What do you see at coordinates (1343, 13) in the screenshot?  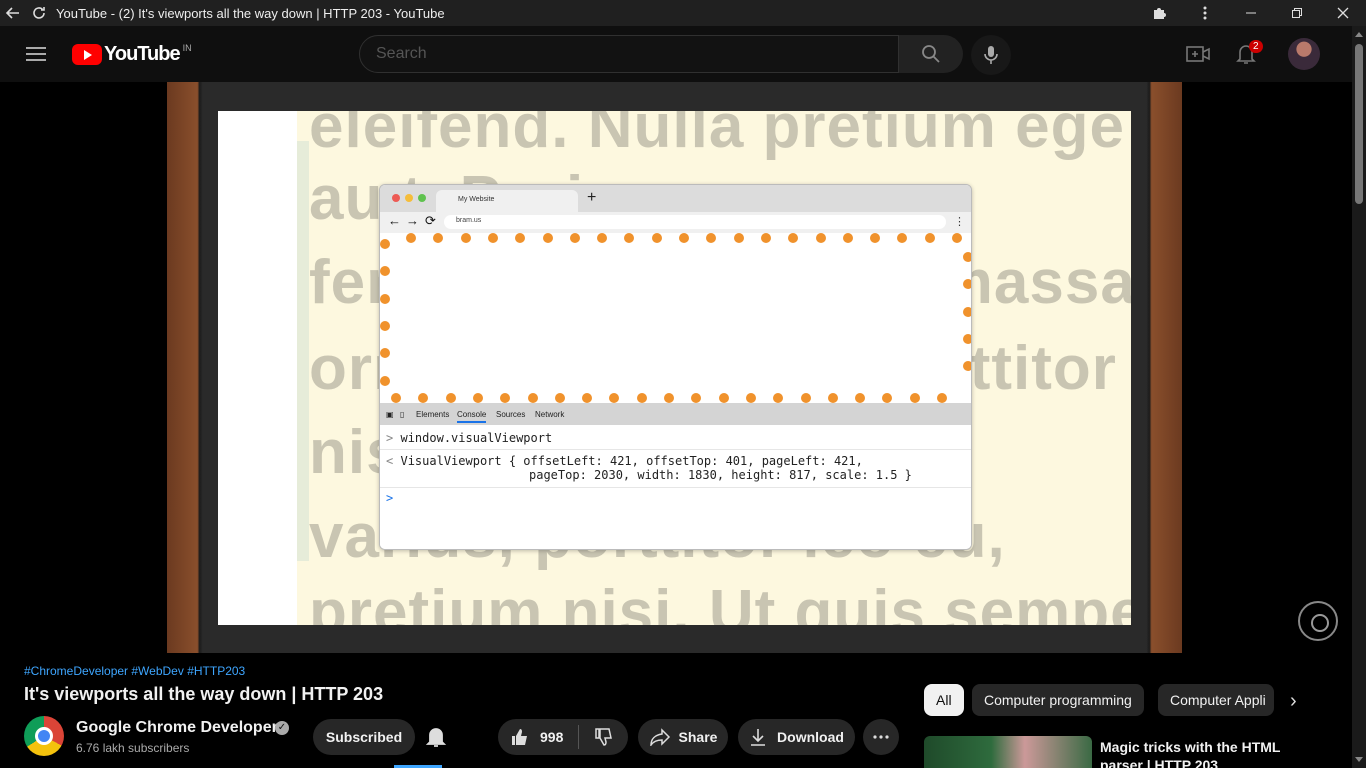 I see `close-icon` at bounding box center [1343, 13].